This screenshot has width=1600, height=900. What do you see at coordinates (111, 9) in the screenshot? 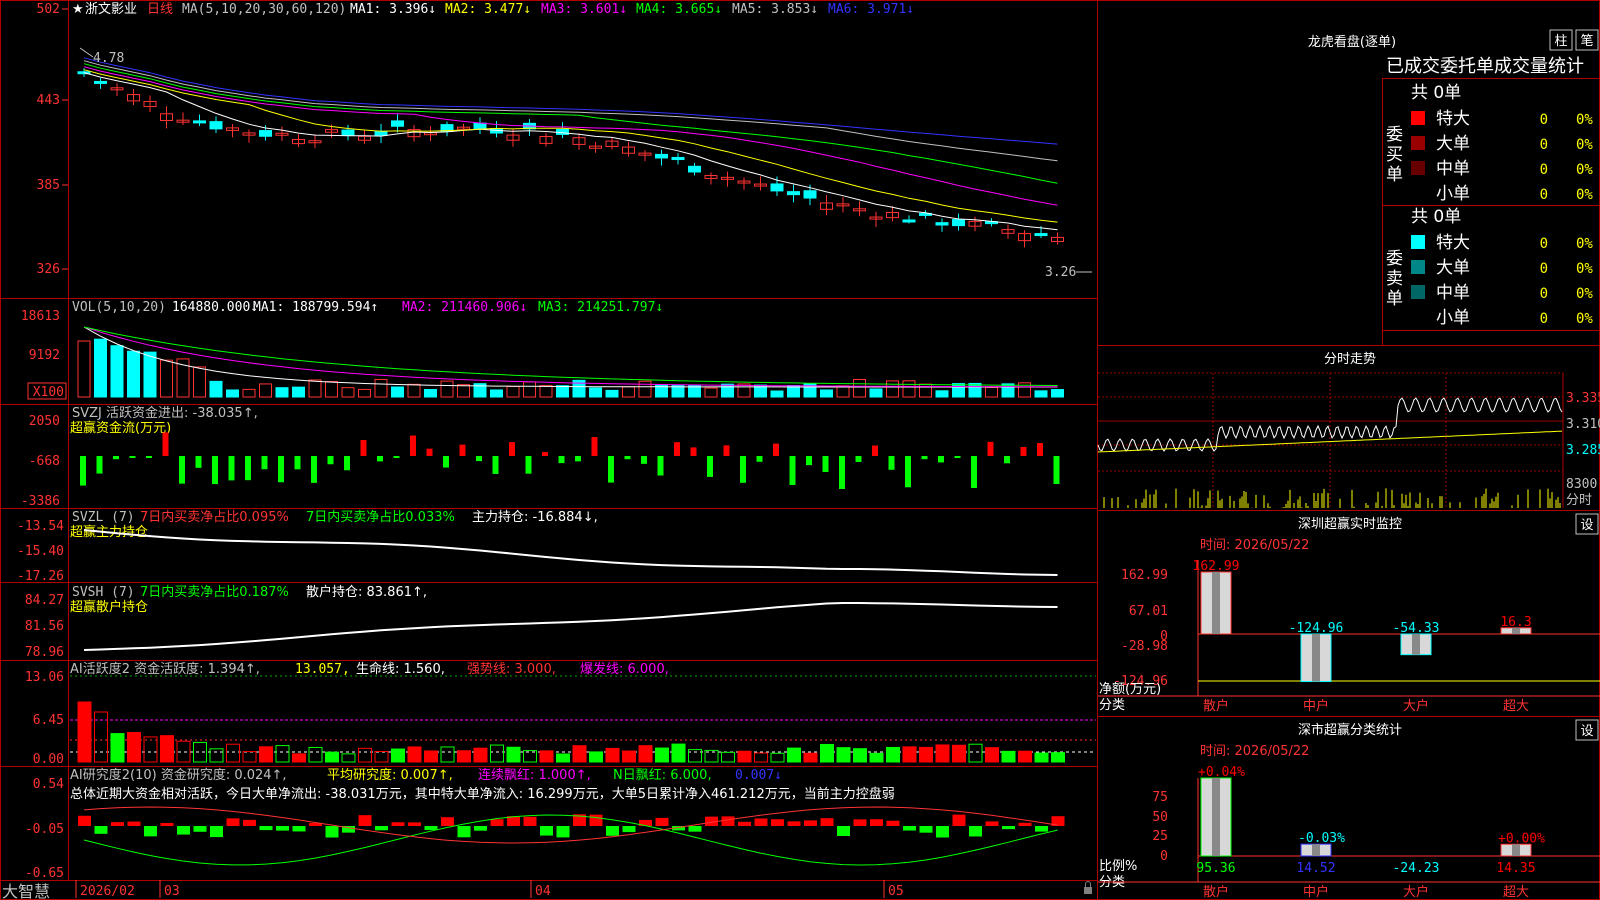
I see `stock-name: 浙文影业` at bounding box center [111, 9].